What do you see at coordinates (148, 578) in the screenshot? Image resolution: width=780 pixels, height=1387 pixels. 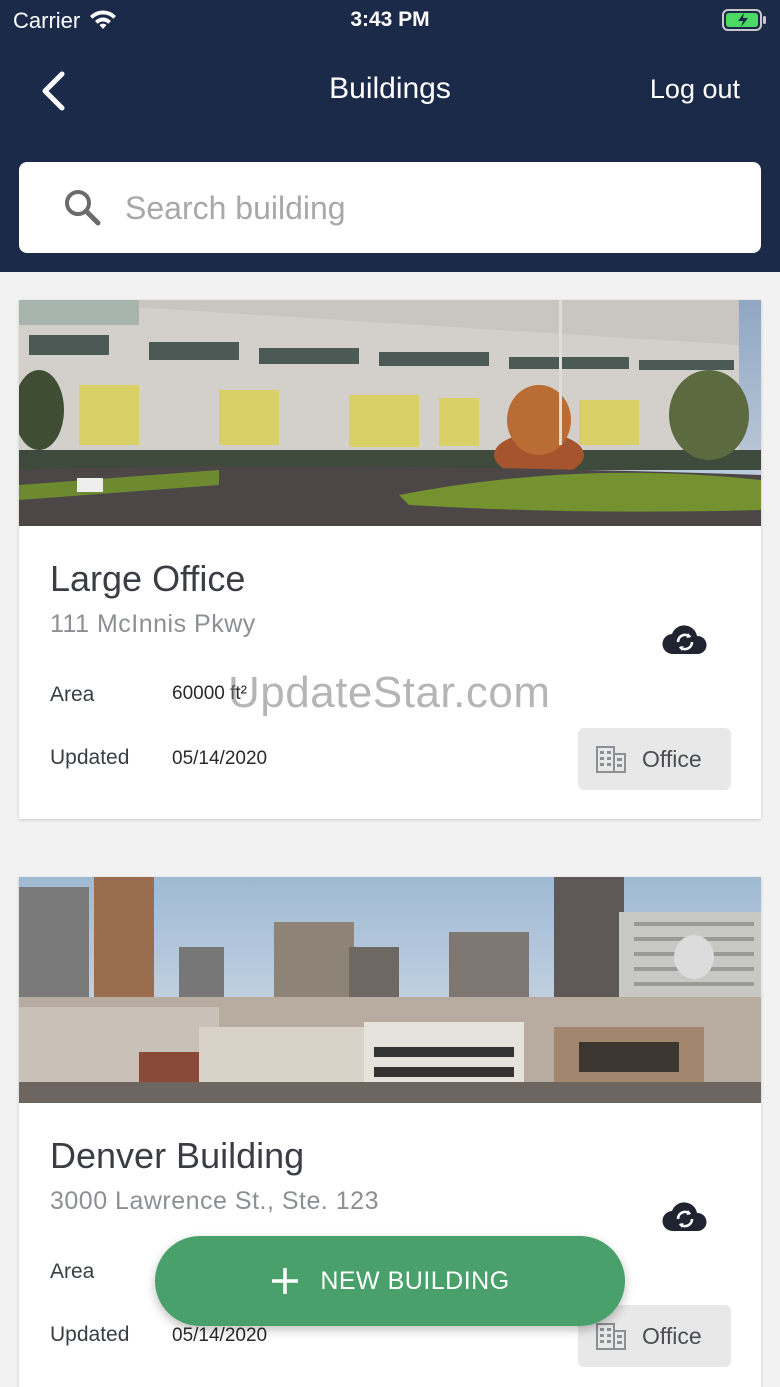 I see `building-name: Large Office` at bounding box center [148, 578].